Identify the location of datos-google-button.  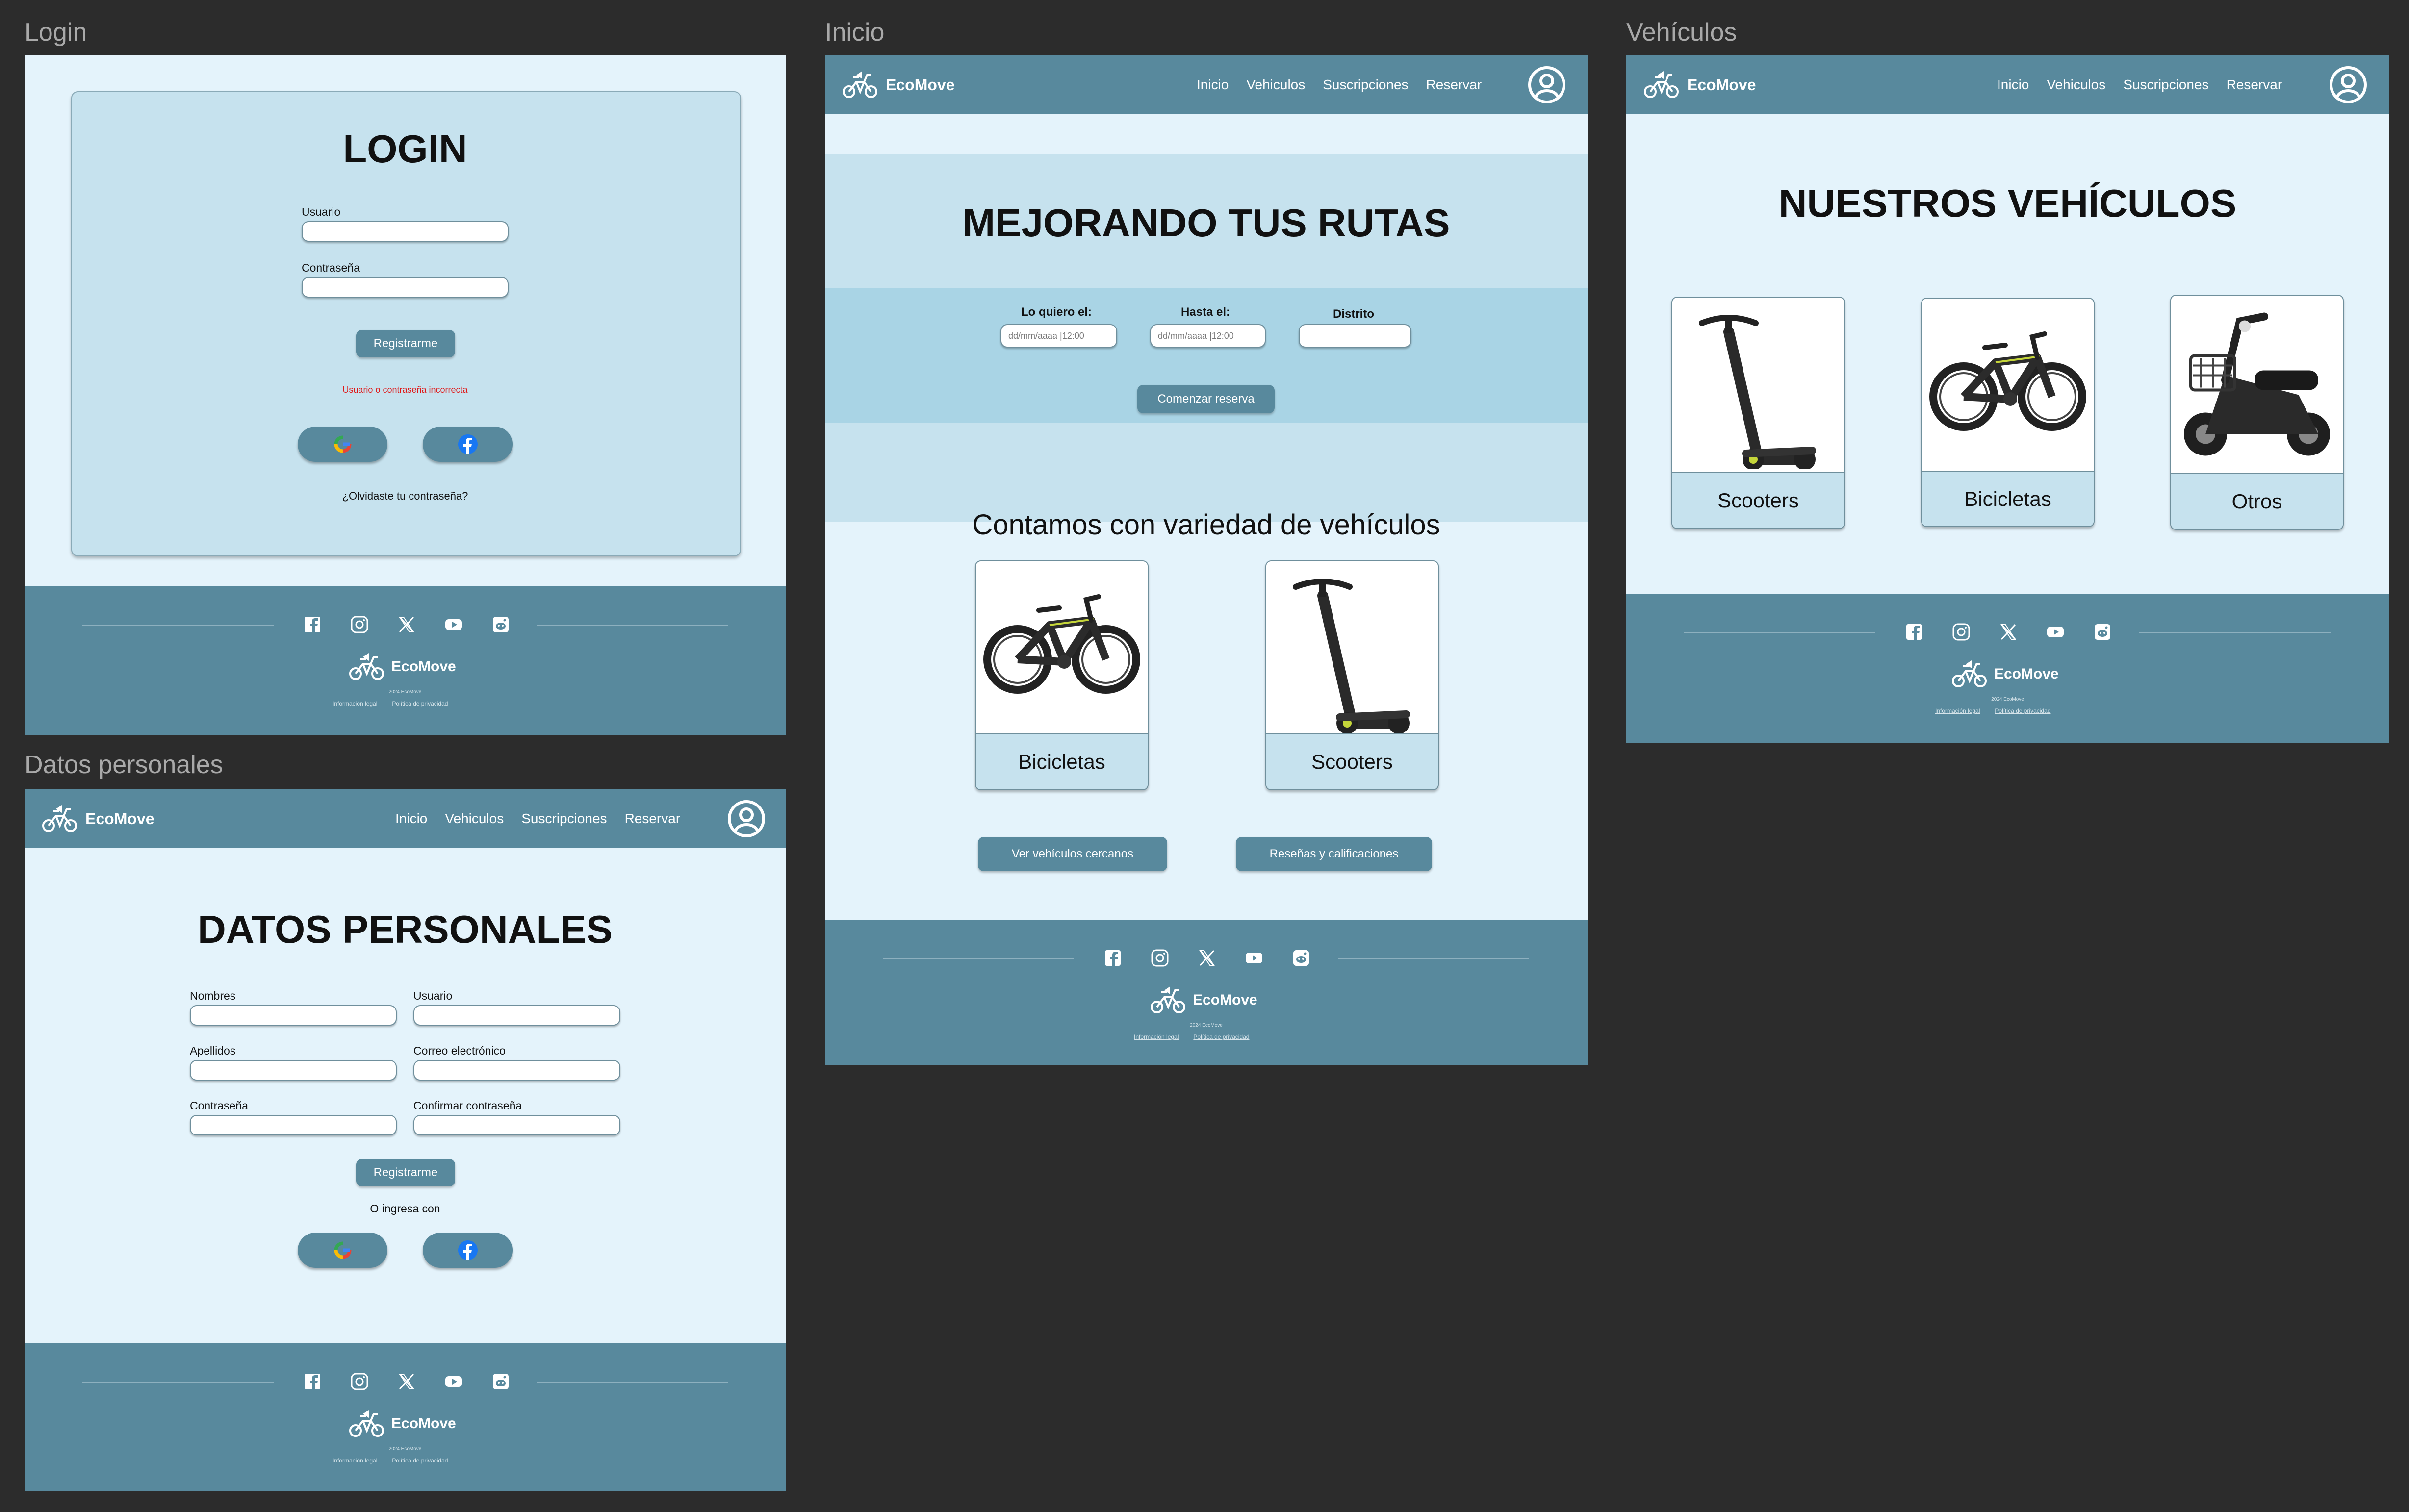
(342, 1250).